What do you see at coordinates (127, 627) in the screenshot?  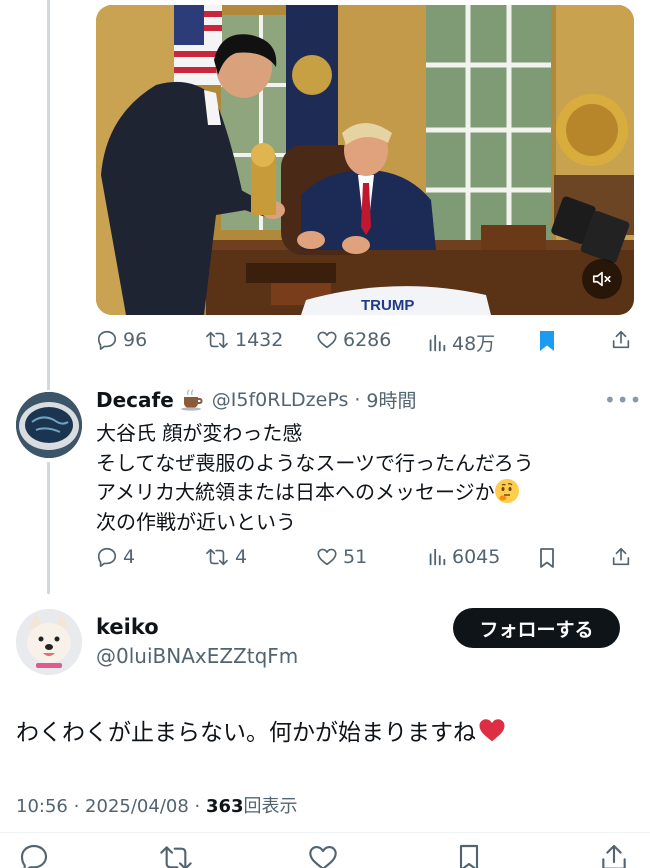 I see `display-name: keiko` at bounding box center [127, 627].